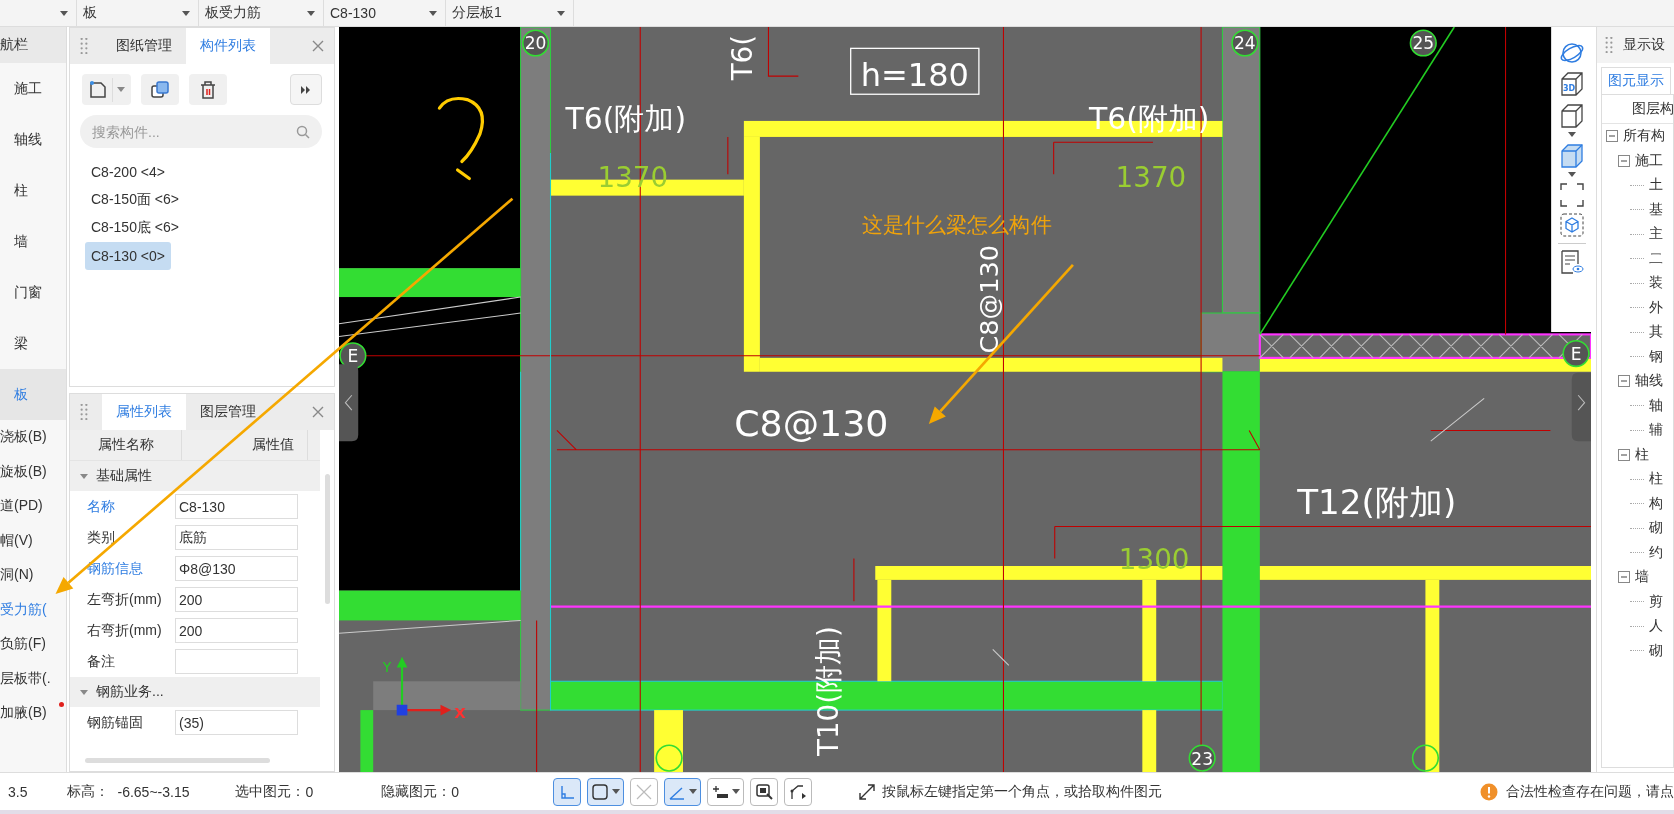  What do you see at coordinates (228, 46) in the screenshot?
I see `panel-tab: 构件列表` at bounding box center [228, 46].